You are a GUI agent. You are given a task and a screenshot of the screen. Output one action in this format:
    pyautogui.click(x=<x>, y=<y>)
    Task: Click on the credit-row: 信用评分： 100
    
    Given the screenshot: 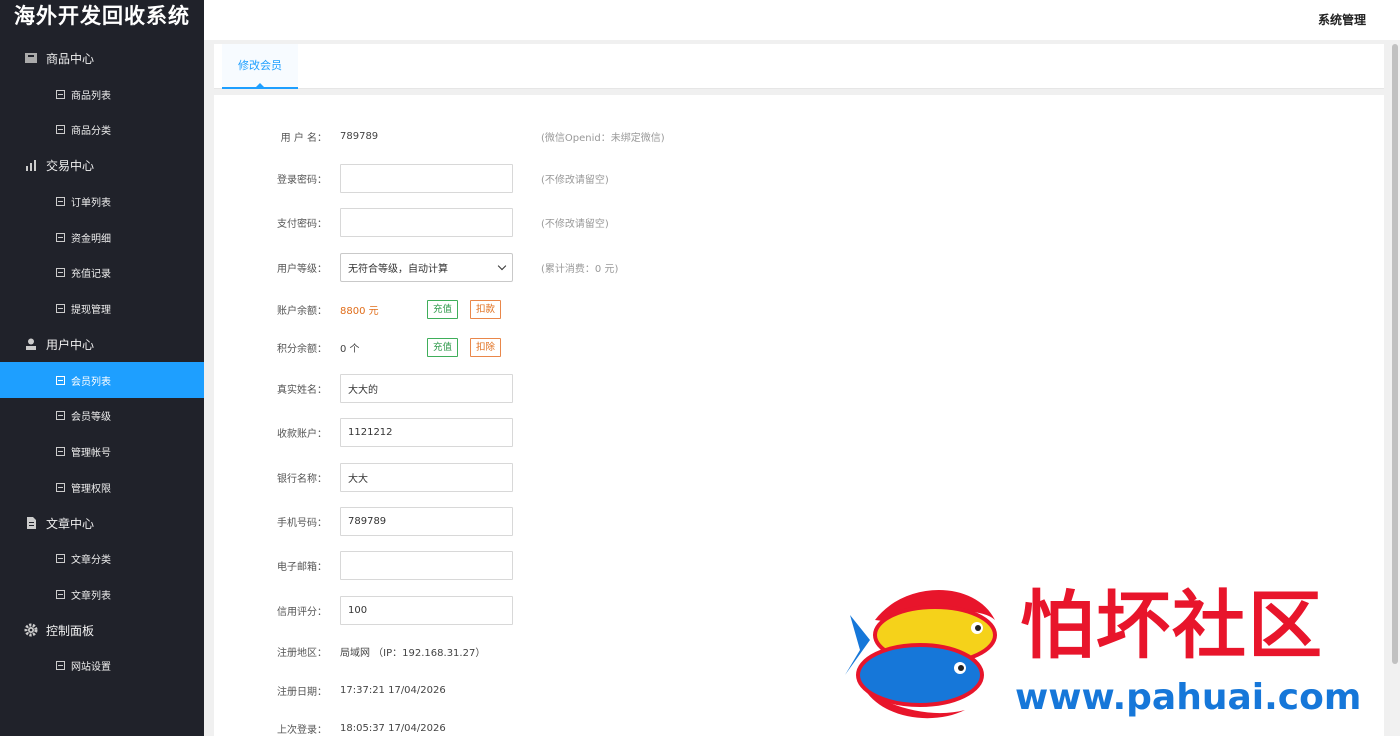 What is the action you would take?
    pyautogui.click(x=564, y=610)
    